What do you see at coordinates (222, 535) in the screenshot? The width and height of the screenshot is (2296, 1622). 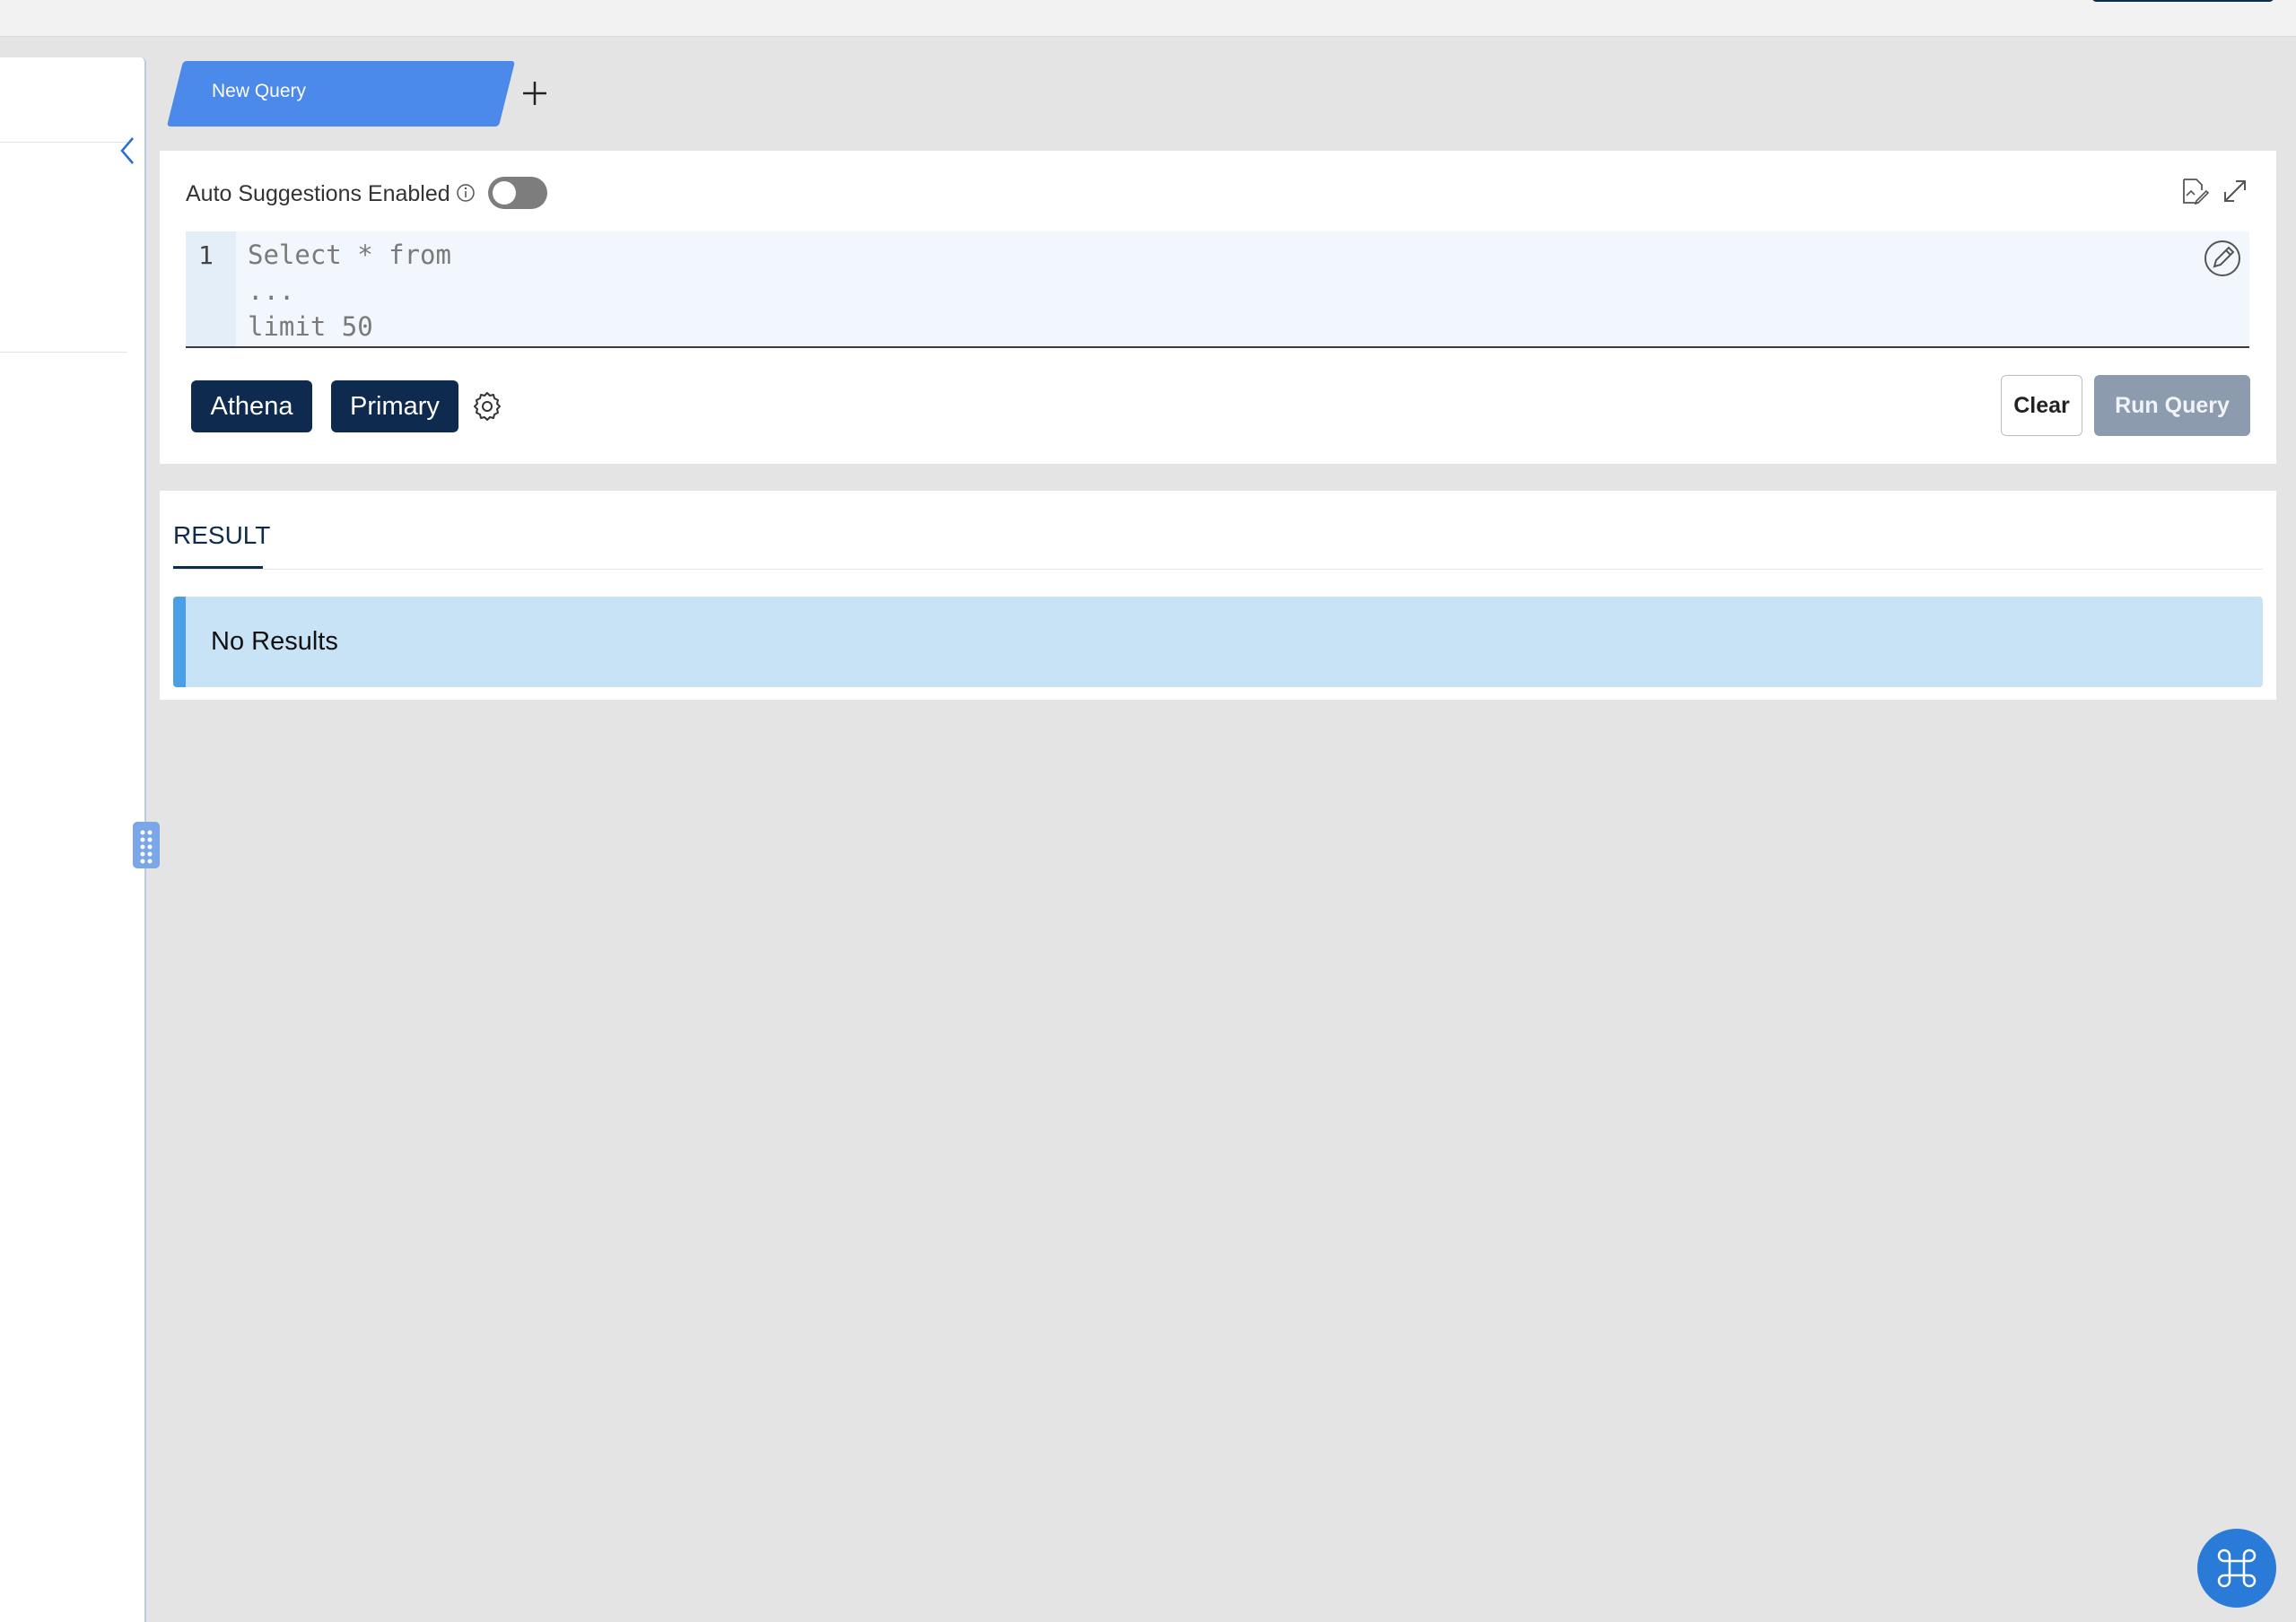 I see `tab-result: RESULT` at bounding box center [222, 535].